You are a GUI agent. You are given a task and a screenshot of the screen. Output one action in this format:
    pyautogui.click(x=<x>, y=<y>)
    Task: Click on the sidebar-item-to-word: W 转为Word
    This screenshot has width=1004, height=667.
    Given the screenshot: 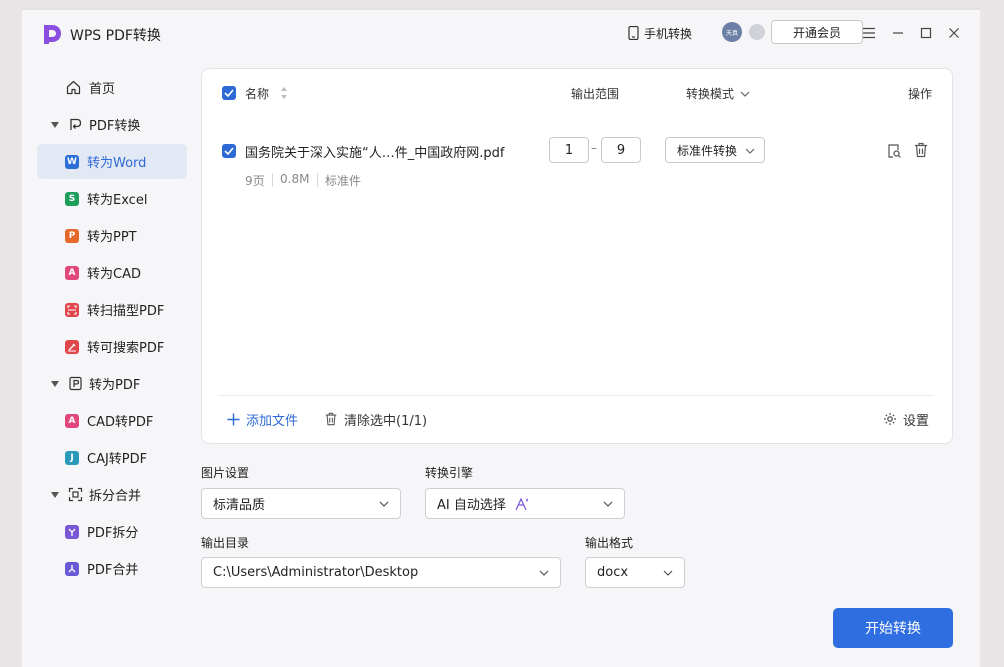 What is the action you would take?
    pyautogui.click(x=112, y=161)
    